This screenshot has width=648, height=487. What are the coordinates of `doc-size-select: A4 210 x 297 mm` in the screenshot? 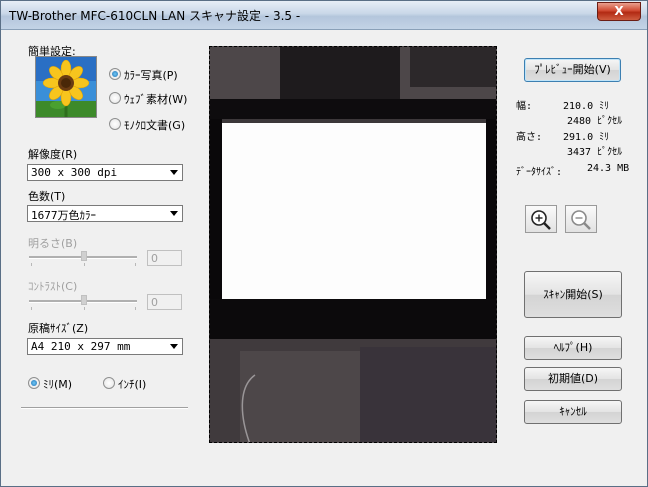 It's located at (105, 346).